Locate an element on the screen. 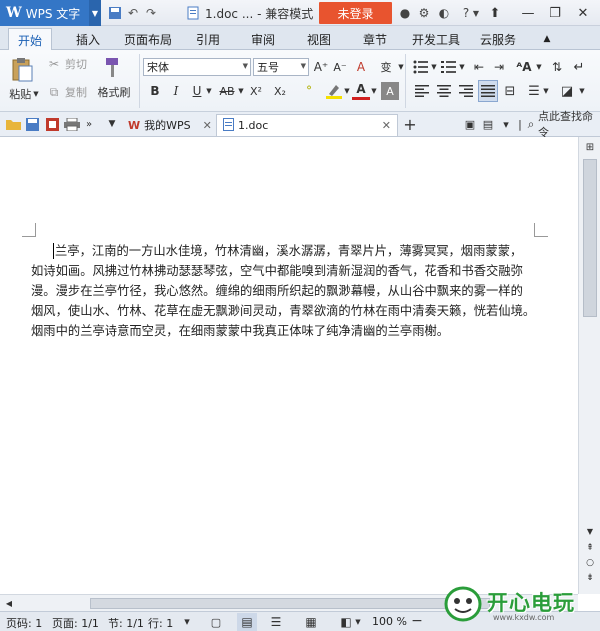 The image size is (600, 631). tab-view: 视图 is located at coordinates (319, 39).